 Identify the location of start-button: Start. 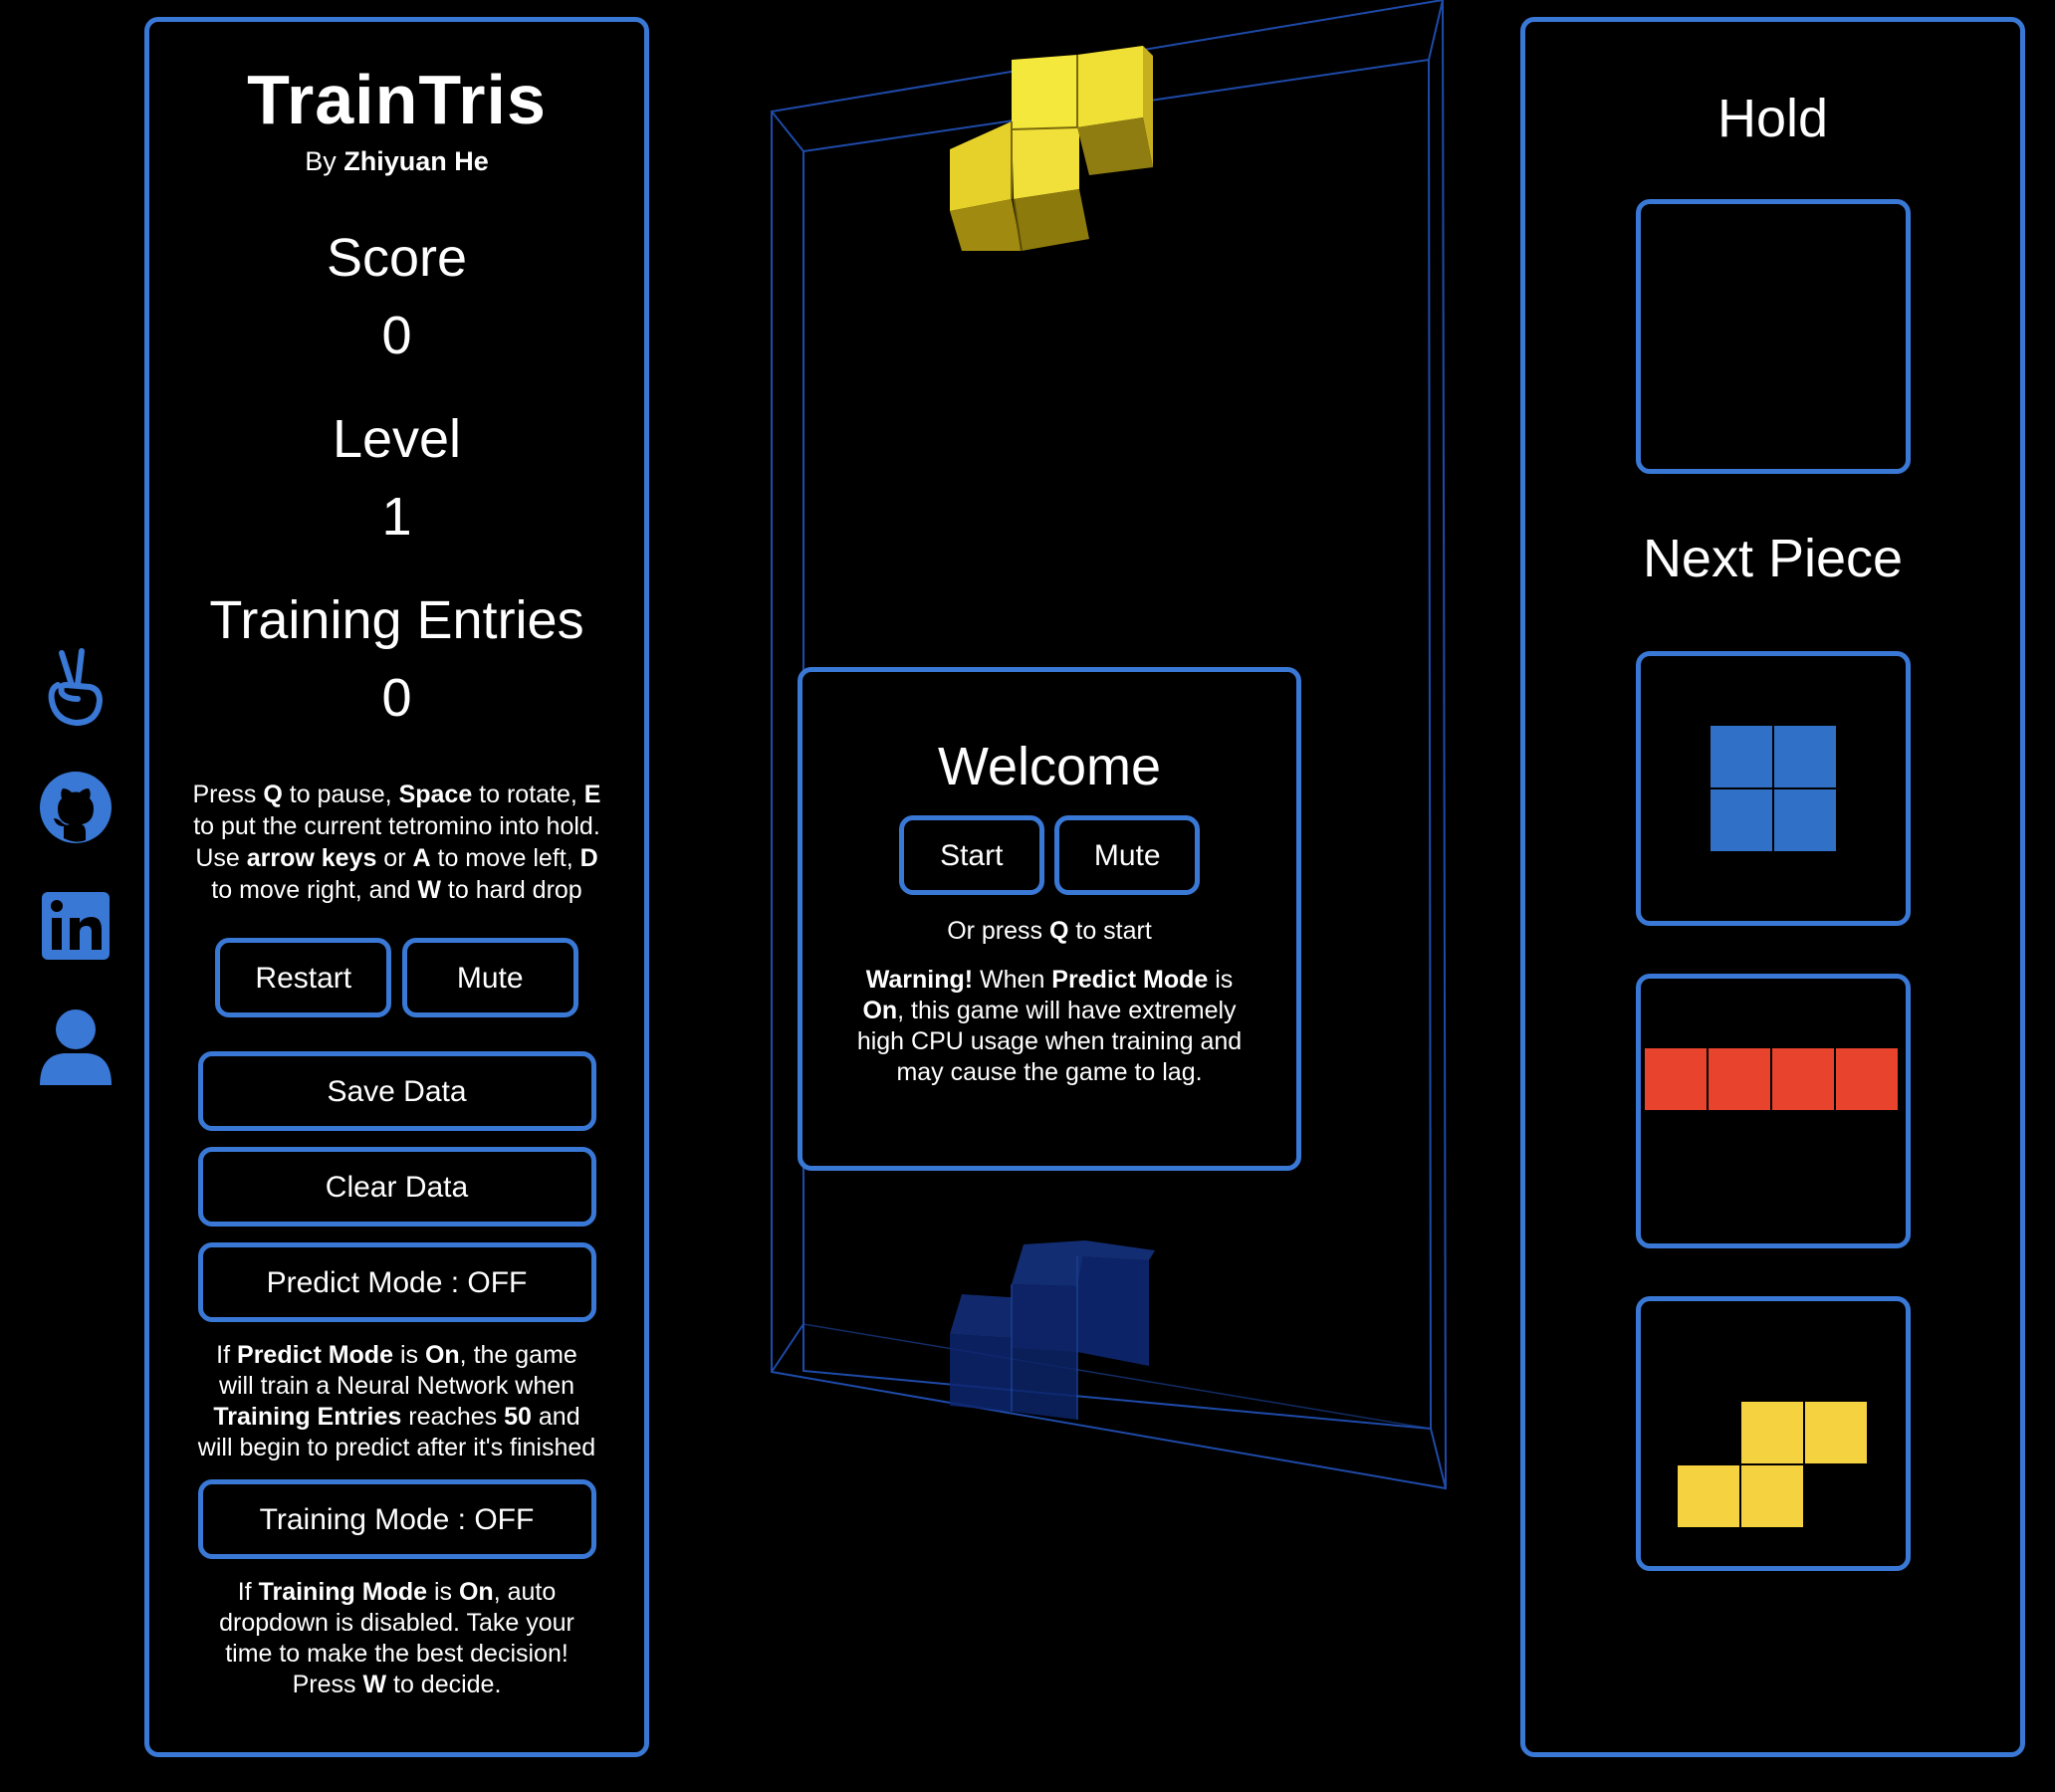
(971, 855).